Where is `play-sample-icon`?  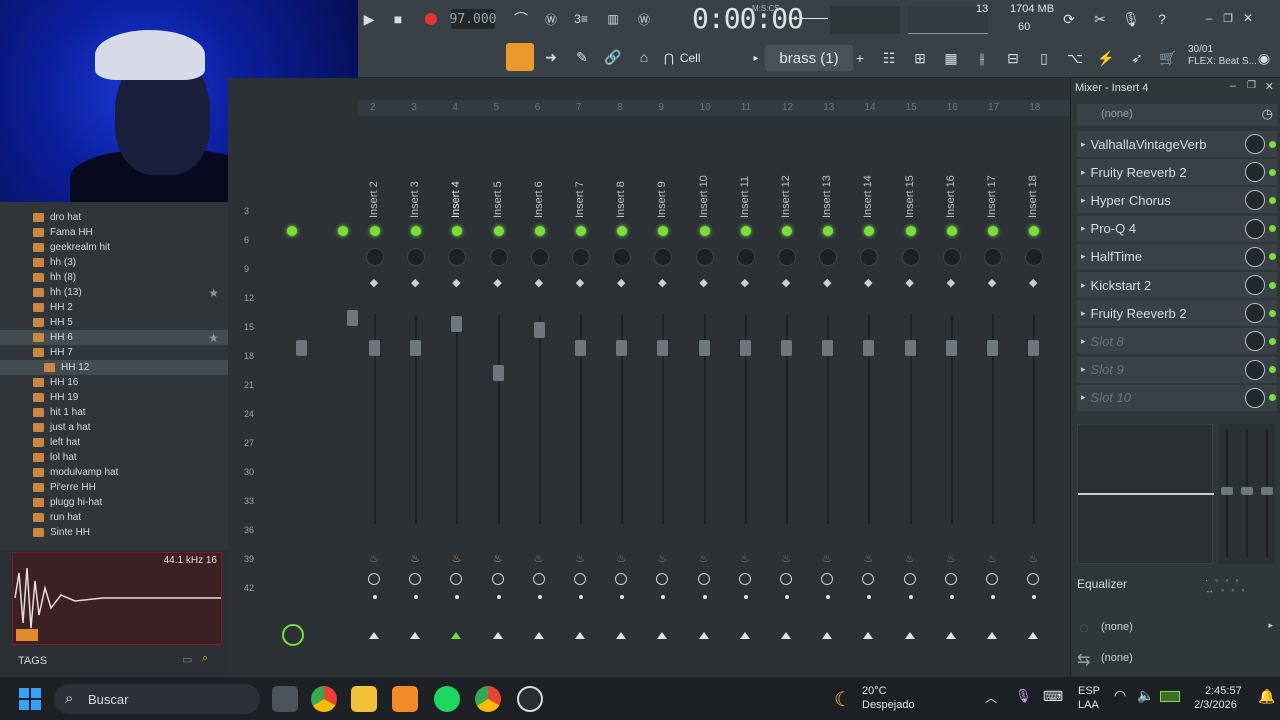 play-sample-icon is located at coordinates (27, 635).